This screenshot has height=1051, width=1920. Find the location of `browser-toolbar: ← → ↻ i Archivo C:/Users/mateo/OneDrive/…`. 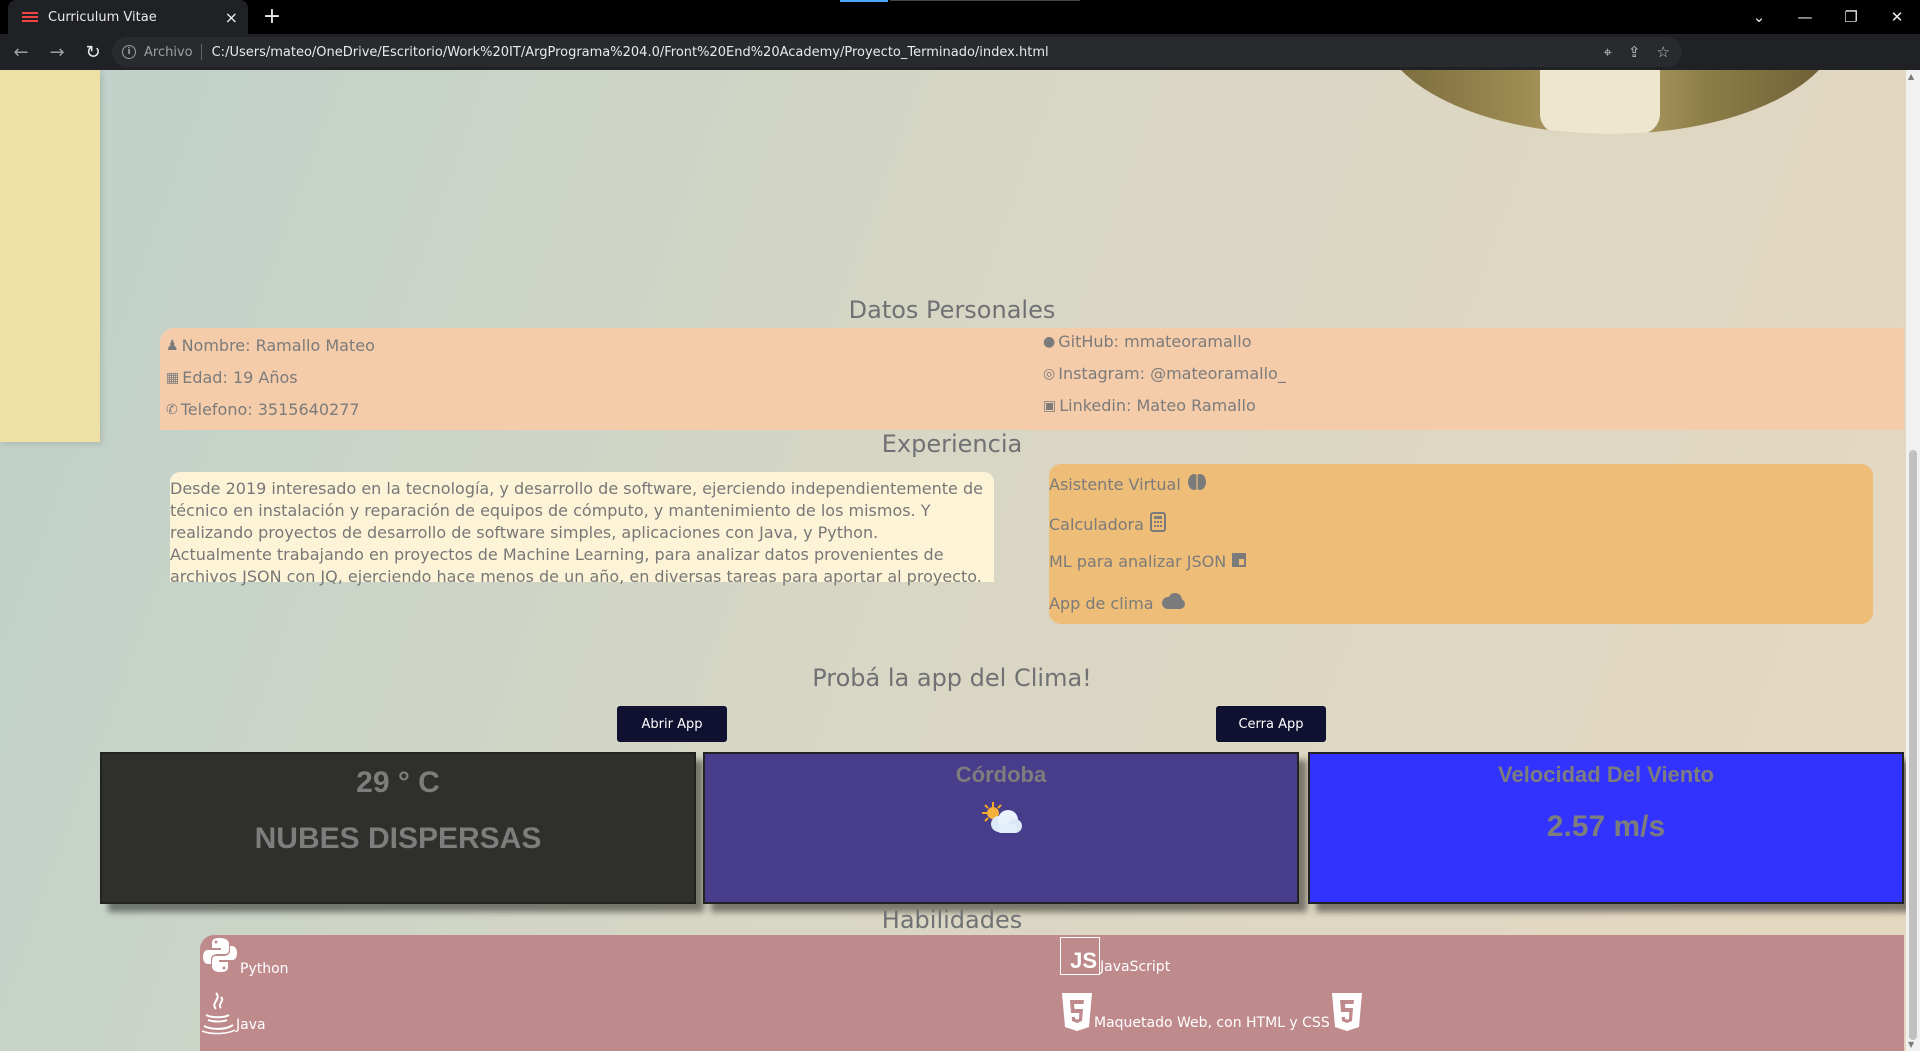

browser-toolbar: ← → ↻ i Archivo C:/Users/mateo/OneDrive/… is located at coordinates (960, 65).